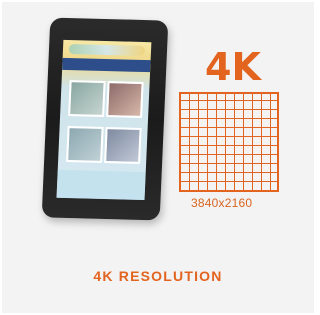  What do you see at coordinates (222, 203) in the screenshot?
I see `resolution-value: 3840x2160` at bounding box center [222, 203].